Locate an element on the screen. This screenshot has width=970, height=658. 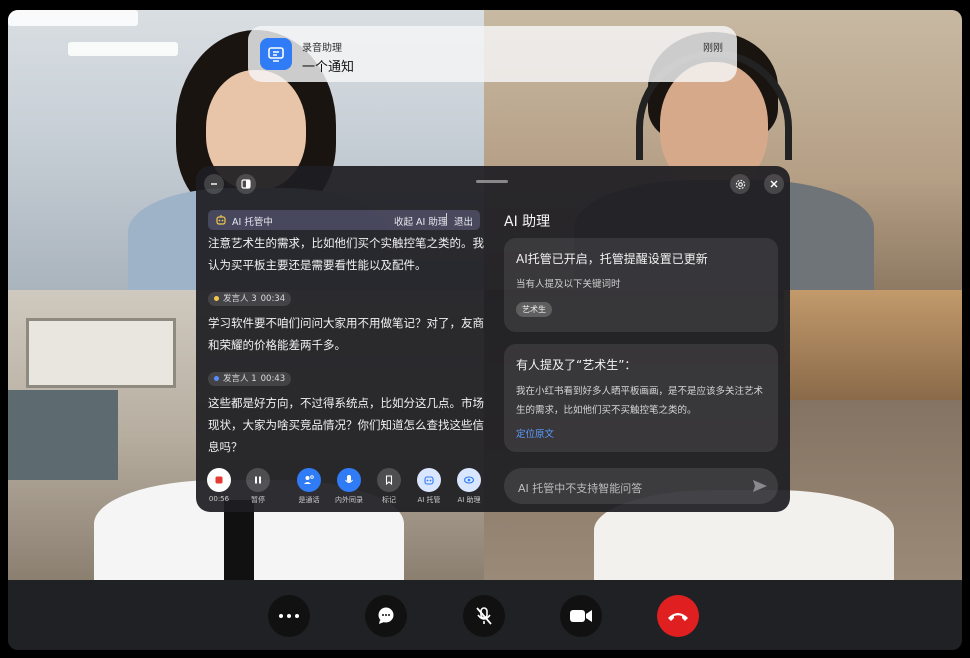
notification-message: 一个通知 is located at coordinates (328, 67).